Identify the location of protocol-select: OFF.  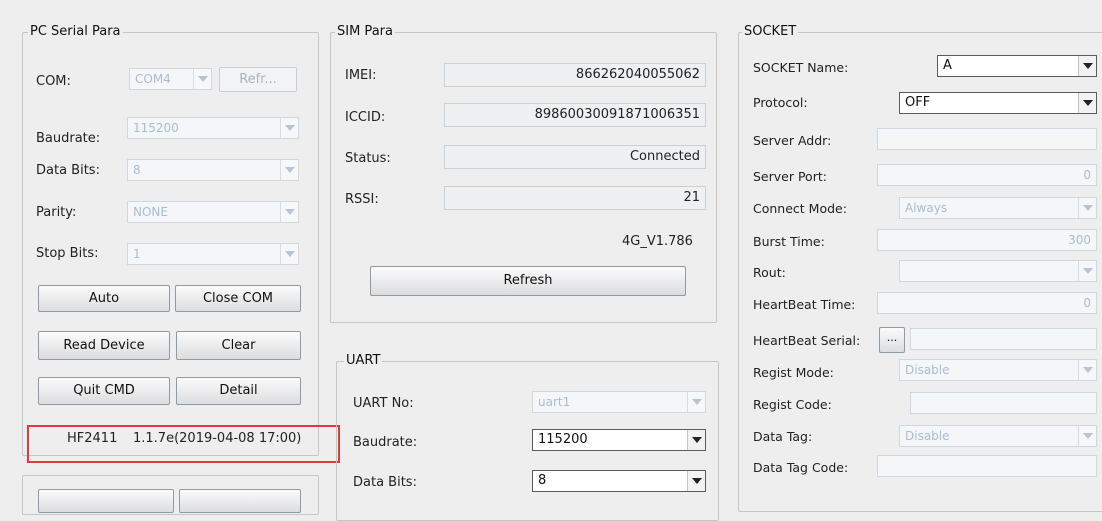
(998, 103).